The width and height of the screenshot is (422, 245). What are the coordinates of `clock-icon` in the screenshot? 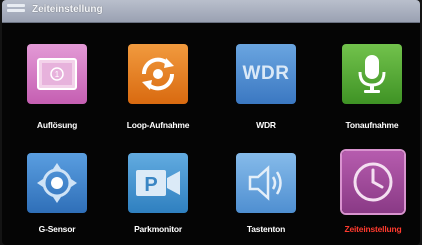 It's located at (373, 182).